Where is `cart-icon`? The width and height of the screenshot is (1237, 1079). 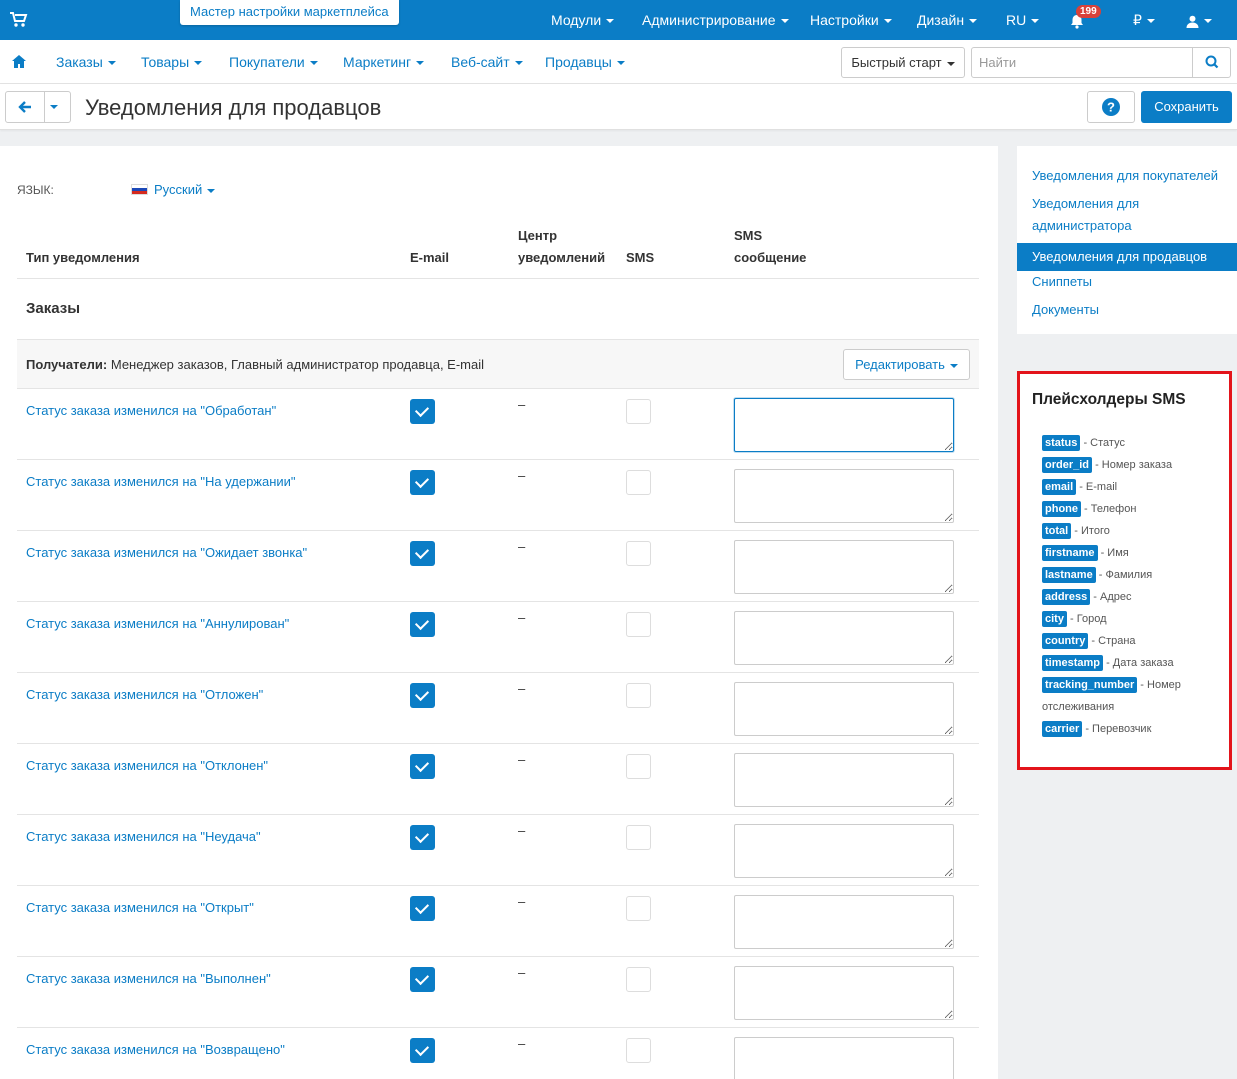
cart-icon is located at coordinates (19, 20).